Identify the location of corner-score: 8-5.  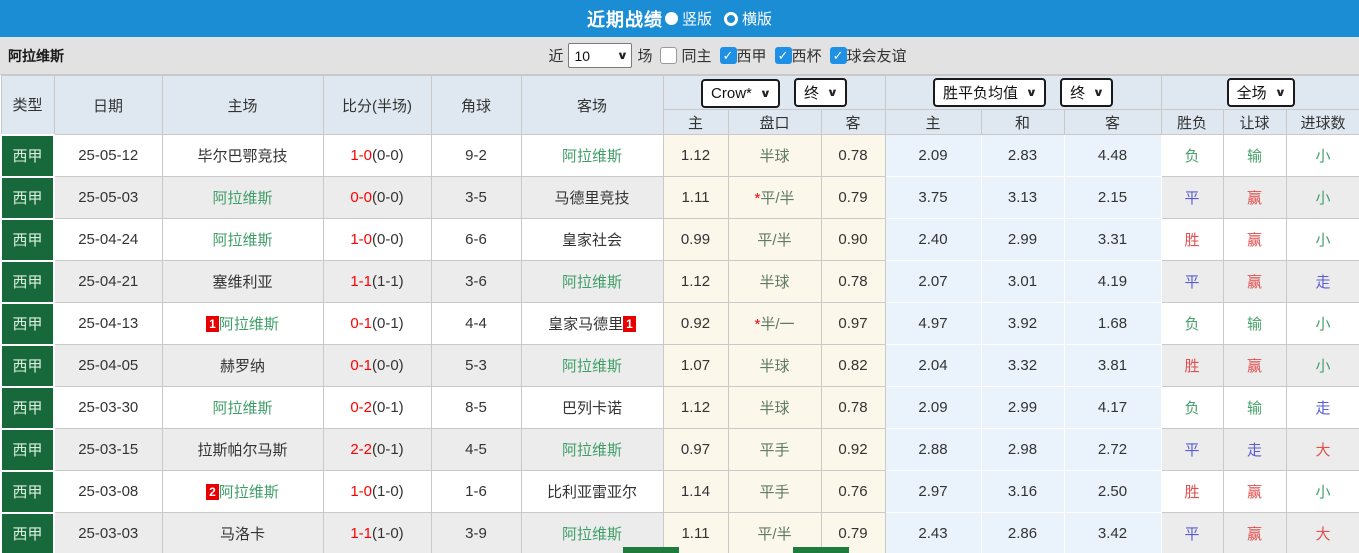
(476, 407).